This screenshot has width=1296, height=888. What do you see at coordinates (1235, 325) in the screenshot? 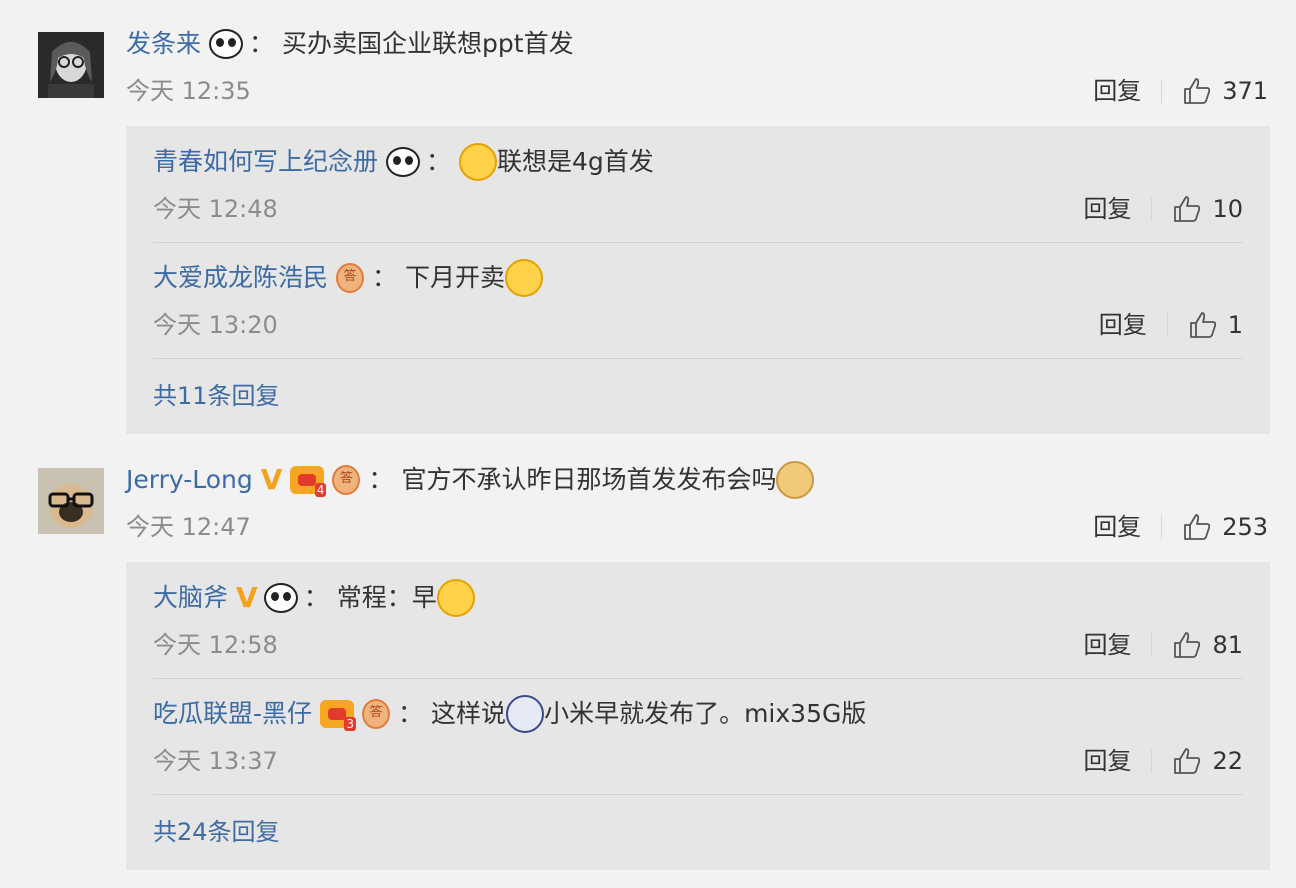
I see `like-count: 1` at bounding box center [1235, 325].